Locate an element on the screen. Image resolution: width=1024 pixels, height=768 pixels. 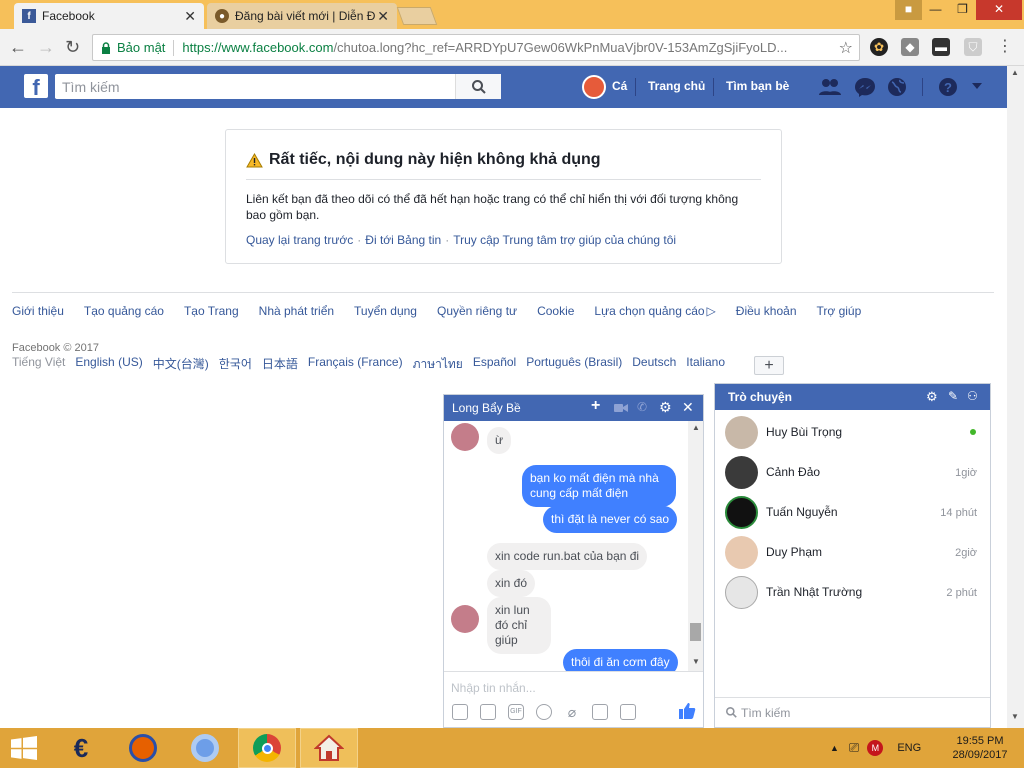
language-link: 中文(台灣) is located at coordinates (181, 364).